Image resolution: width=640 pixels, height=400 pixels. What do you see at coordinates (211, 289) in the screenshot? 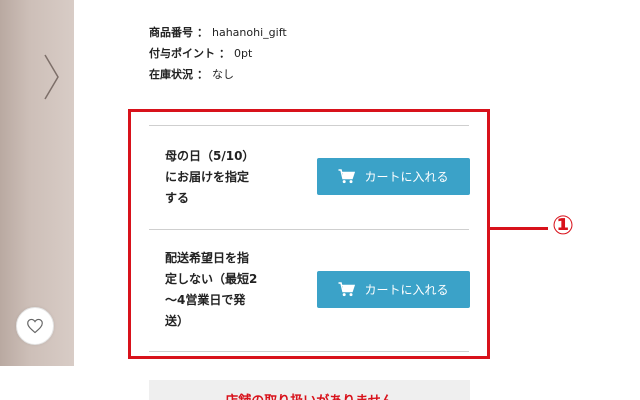
I see `option-no-date-text: 配送希望日を指 定しない（最短2 〜4営業日で発 送）` at bounding box center [211, 289].